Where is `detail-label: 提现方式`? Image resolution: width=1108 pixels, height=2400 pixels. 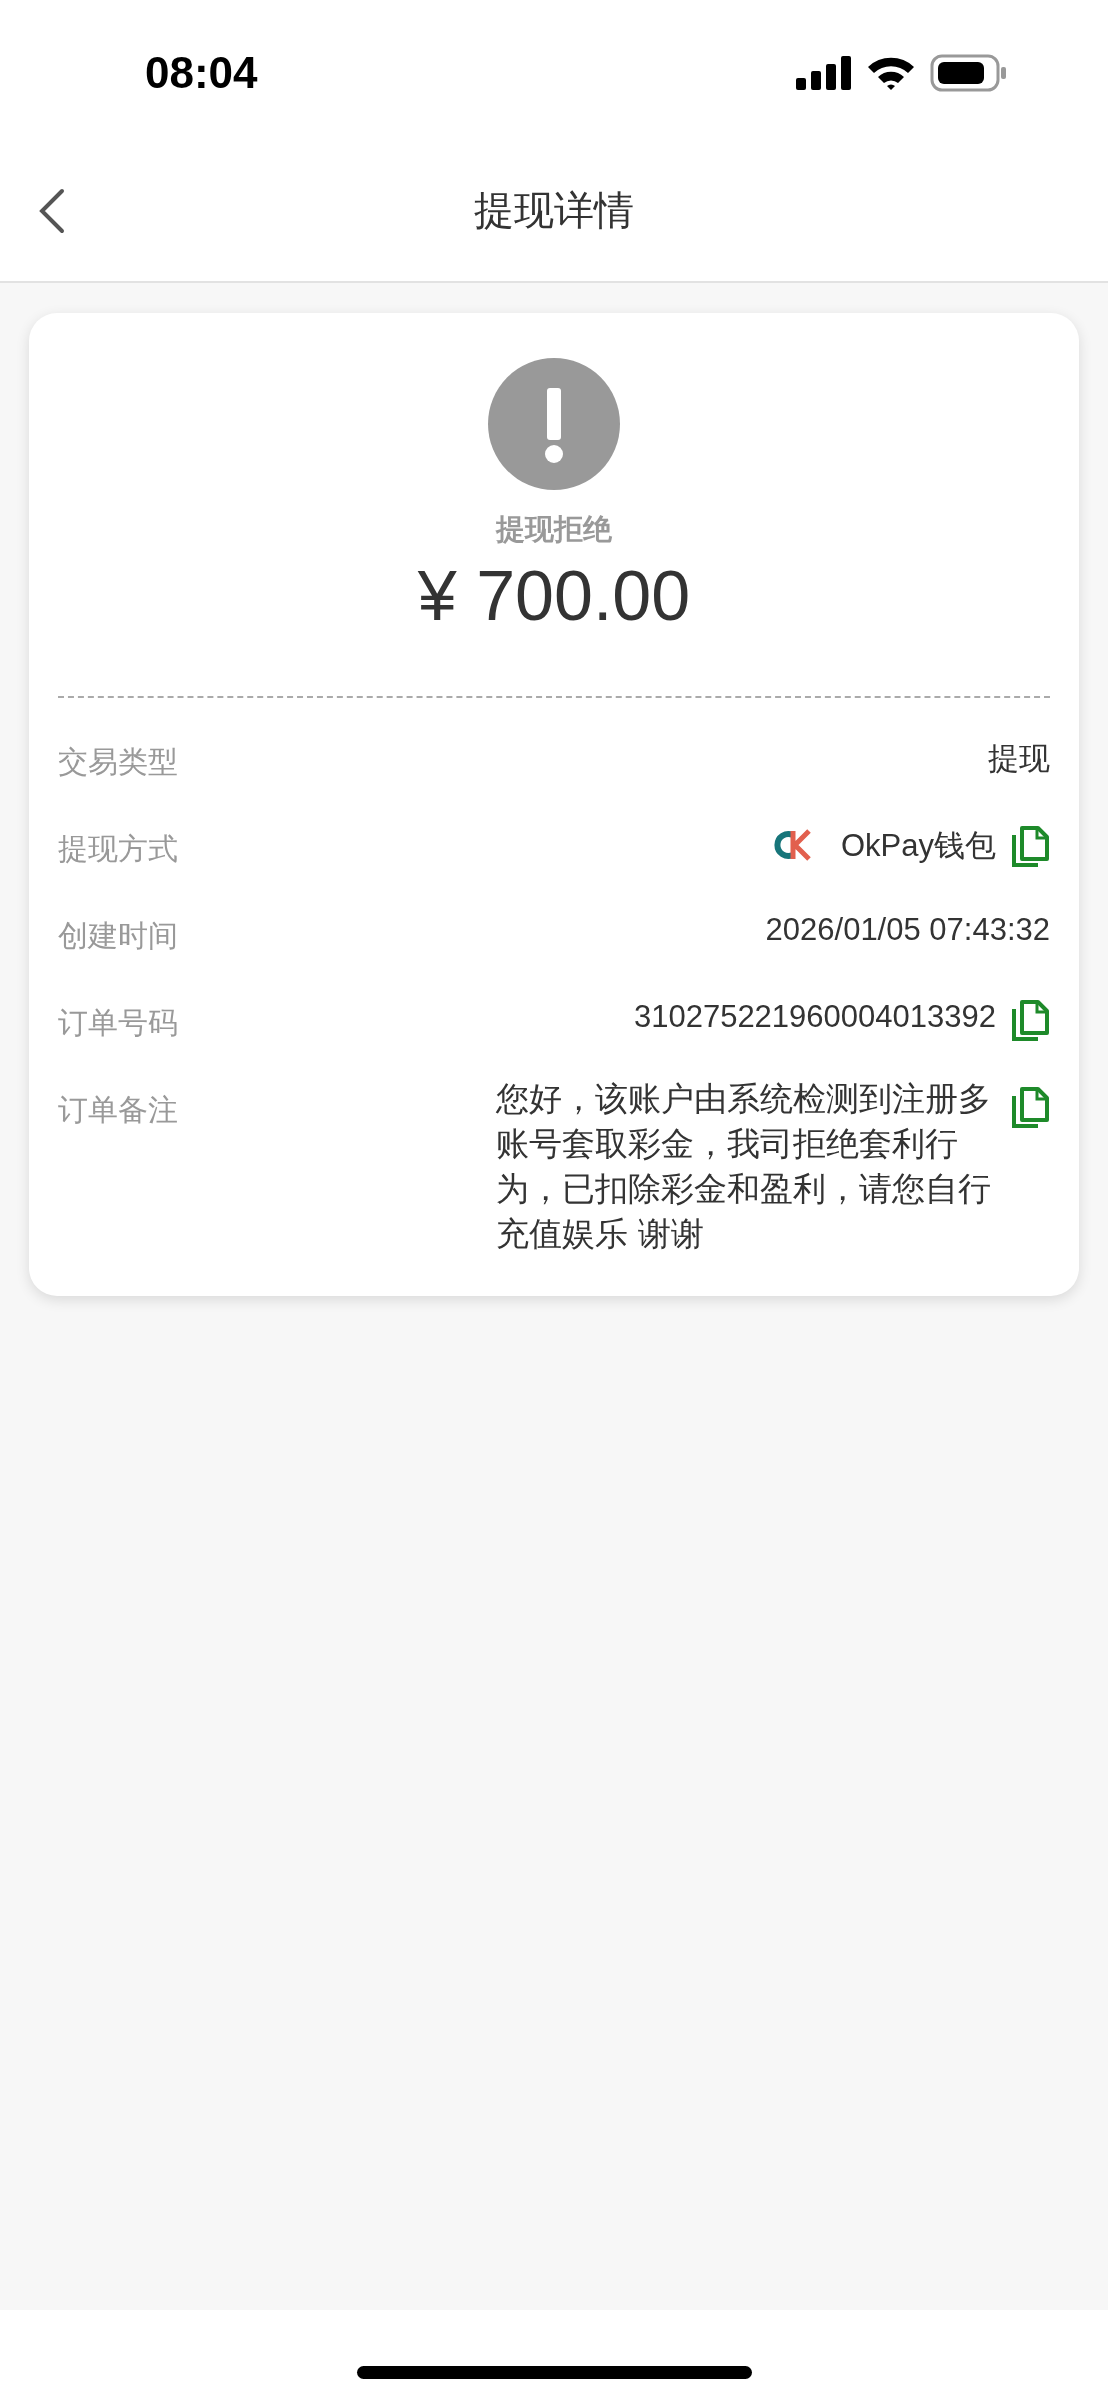 detail-label: 提现方式 is located at coordinates (118, 849).